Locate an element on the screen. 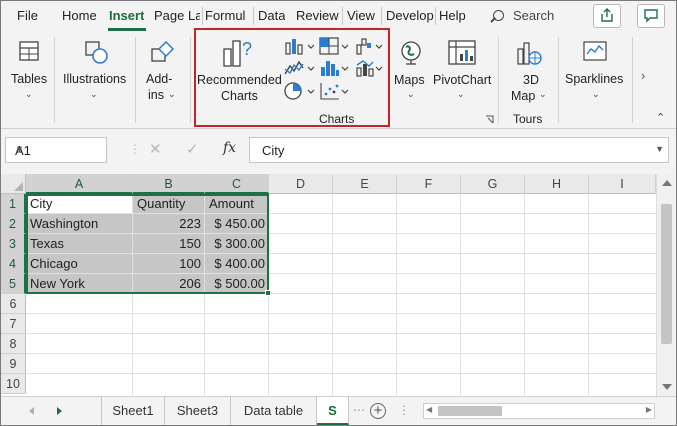 The height and width of the screenshot is (426, 677). horizontal-scrollbar: ◀ ▶ is located at coordinates (539, 411).